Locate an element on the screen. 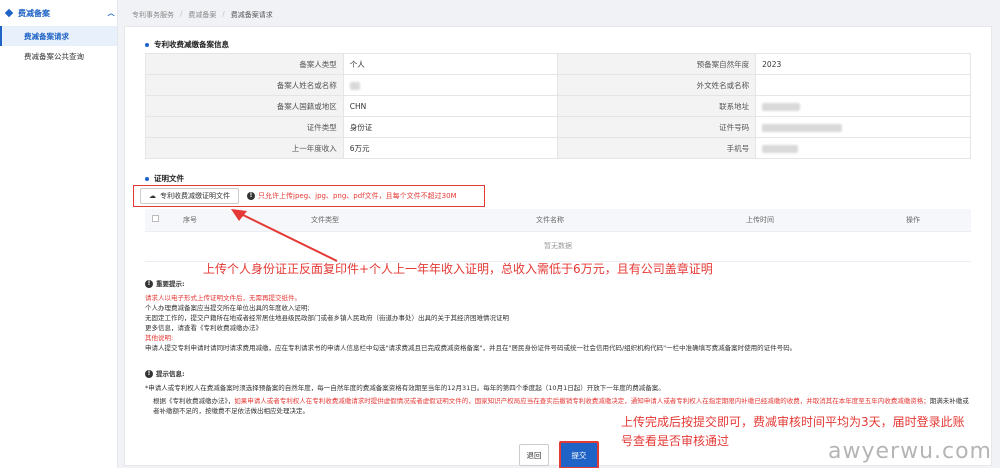 The image size is (1000, 468). sidebar-group-header: 费减备案 ︿ is located at coordinates (58, 13).